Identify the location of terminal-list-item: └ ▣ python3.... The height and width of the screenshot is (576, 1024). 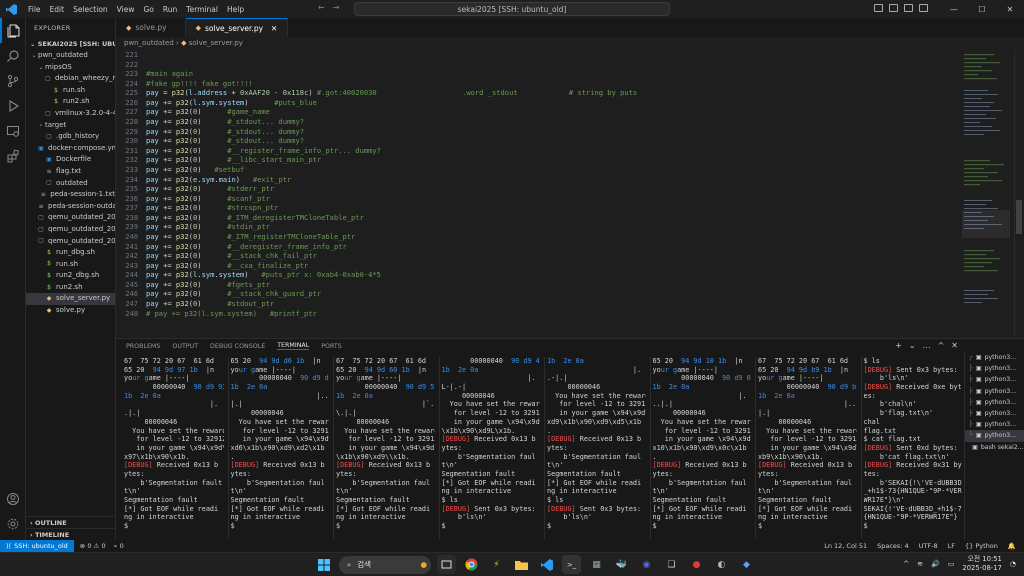
(994, 436).